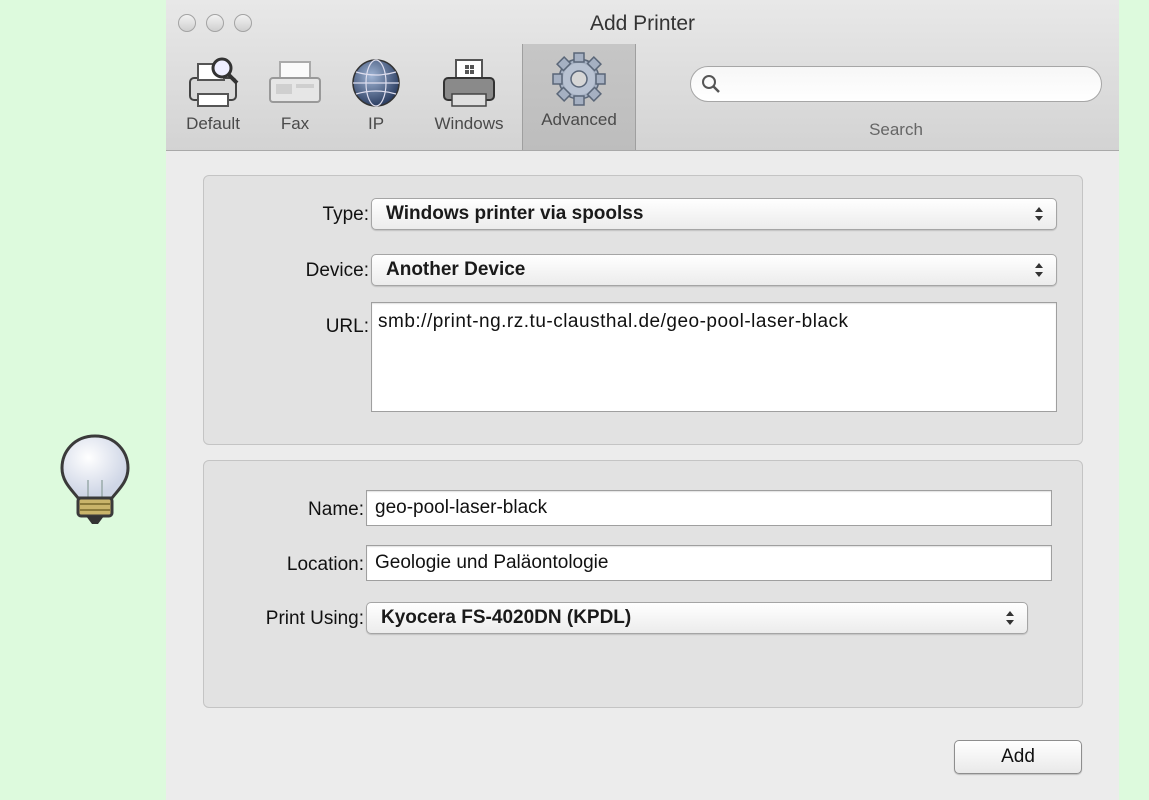  Describe the element at coordinates (336, 509) in the screenshot. I see `name-label: Name:` at that location.